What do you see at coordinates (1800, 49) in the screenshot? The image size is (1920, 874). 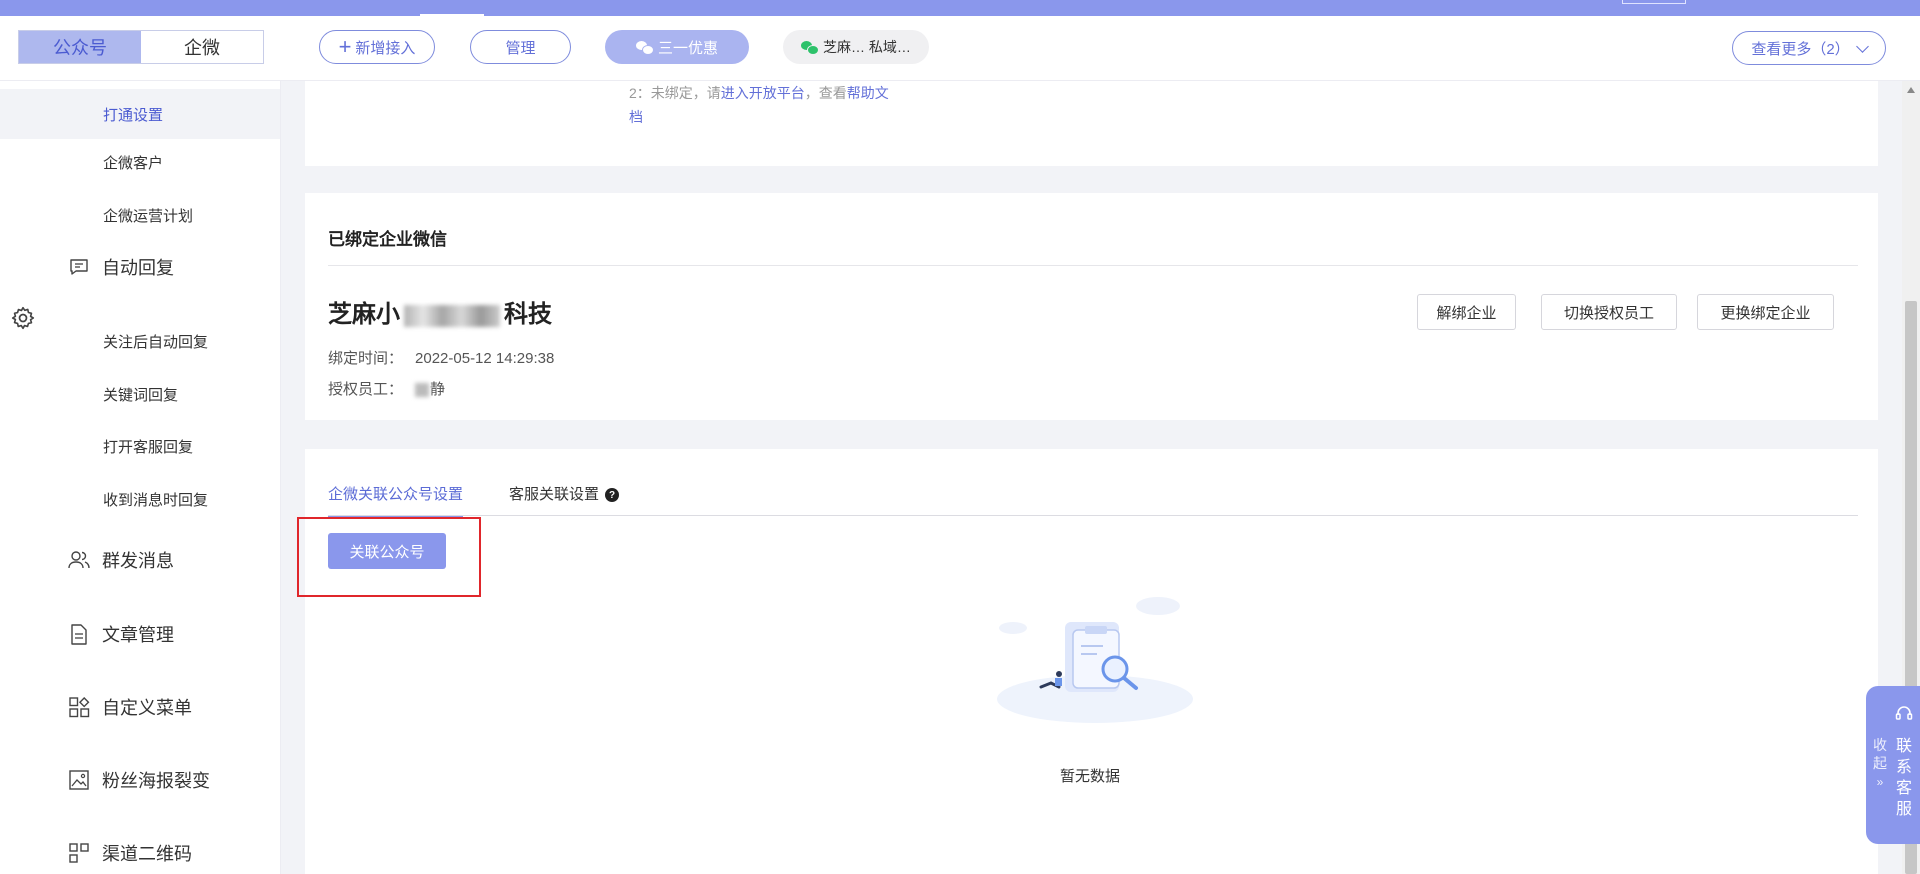 I see `view-more-label: 查看更多（2）` at bounding box center [1800, 49].